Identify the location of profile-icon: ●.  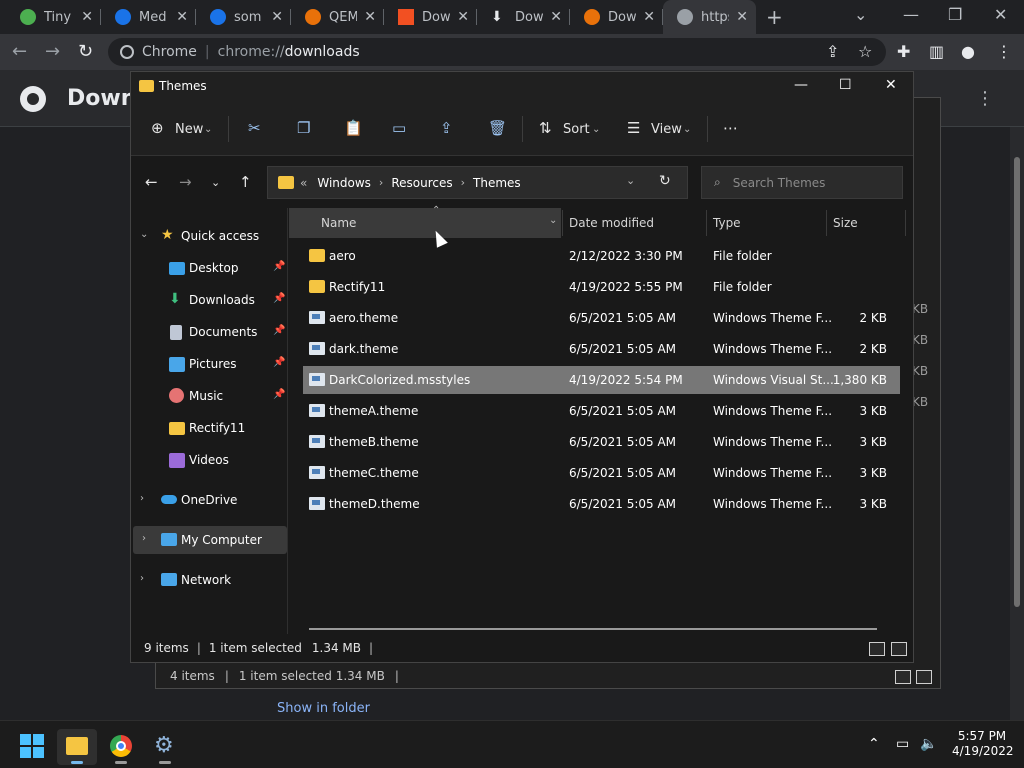
(968, 51).